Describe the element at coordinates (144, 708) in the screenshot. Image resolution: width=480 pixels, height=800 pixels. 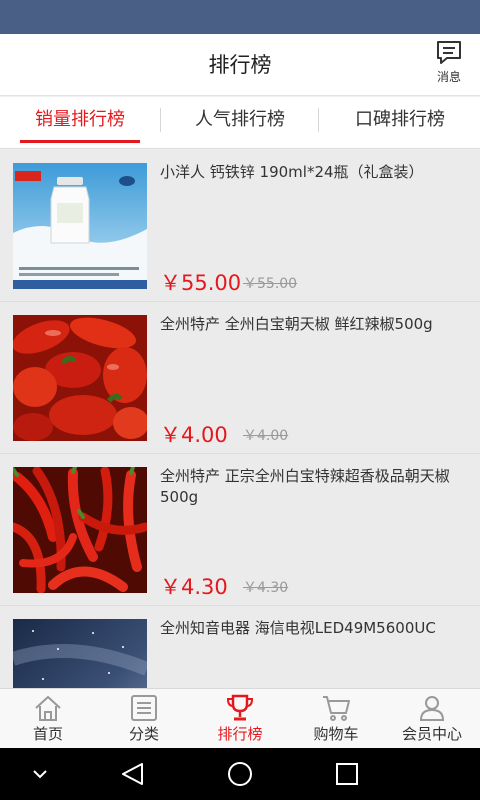
I see `list-icon` at that location.